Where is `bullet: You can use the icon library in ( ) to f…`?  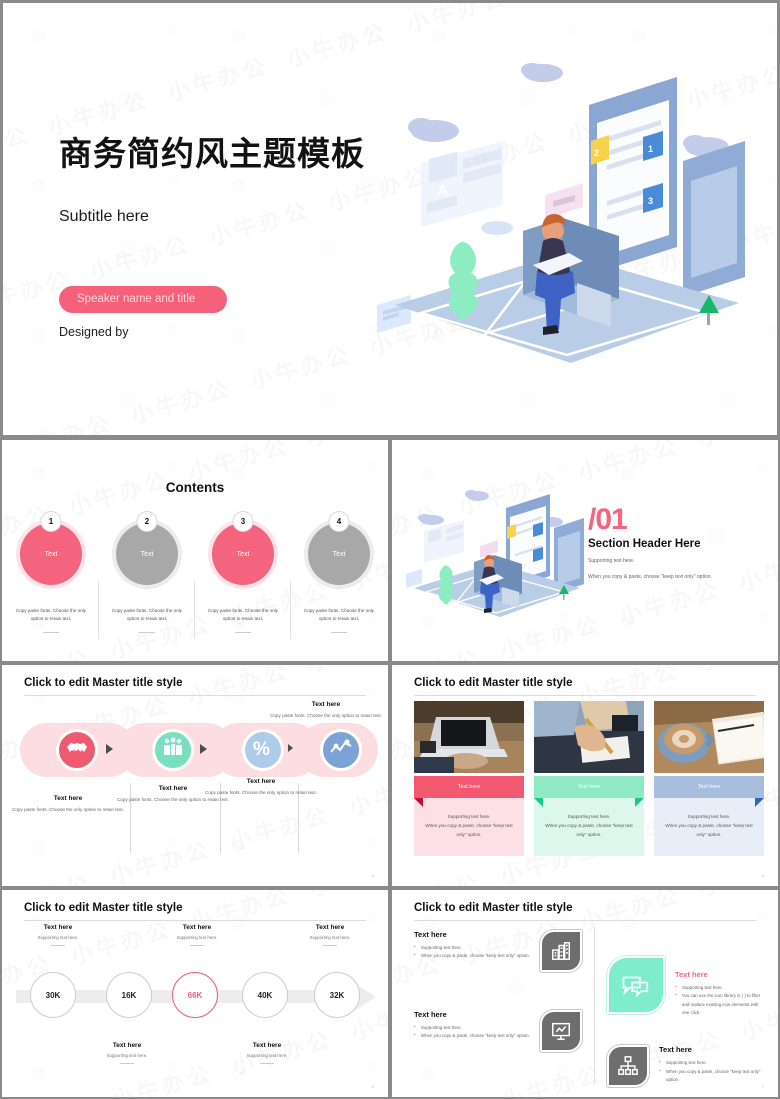
bullet: You can use the icon library in ( ) to f… is located at coordinates (719, 1004).